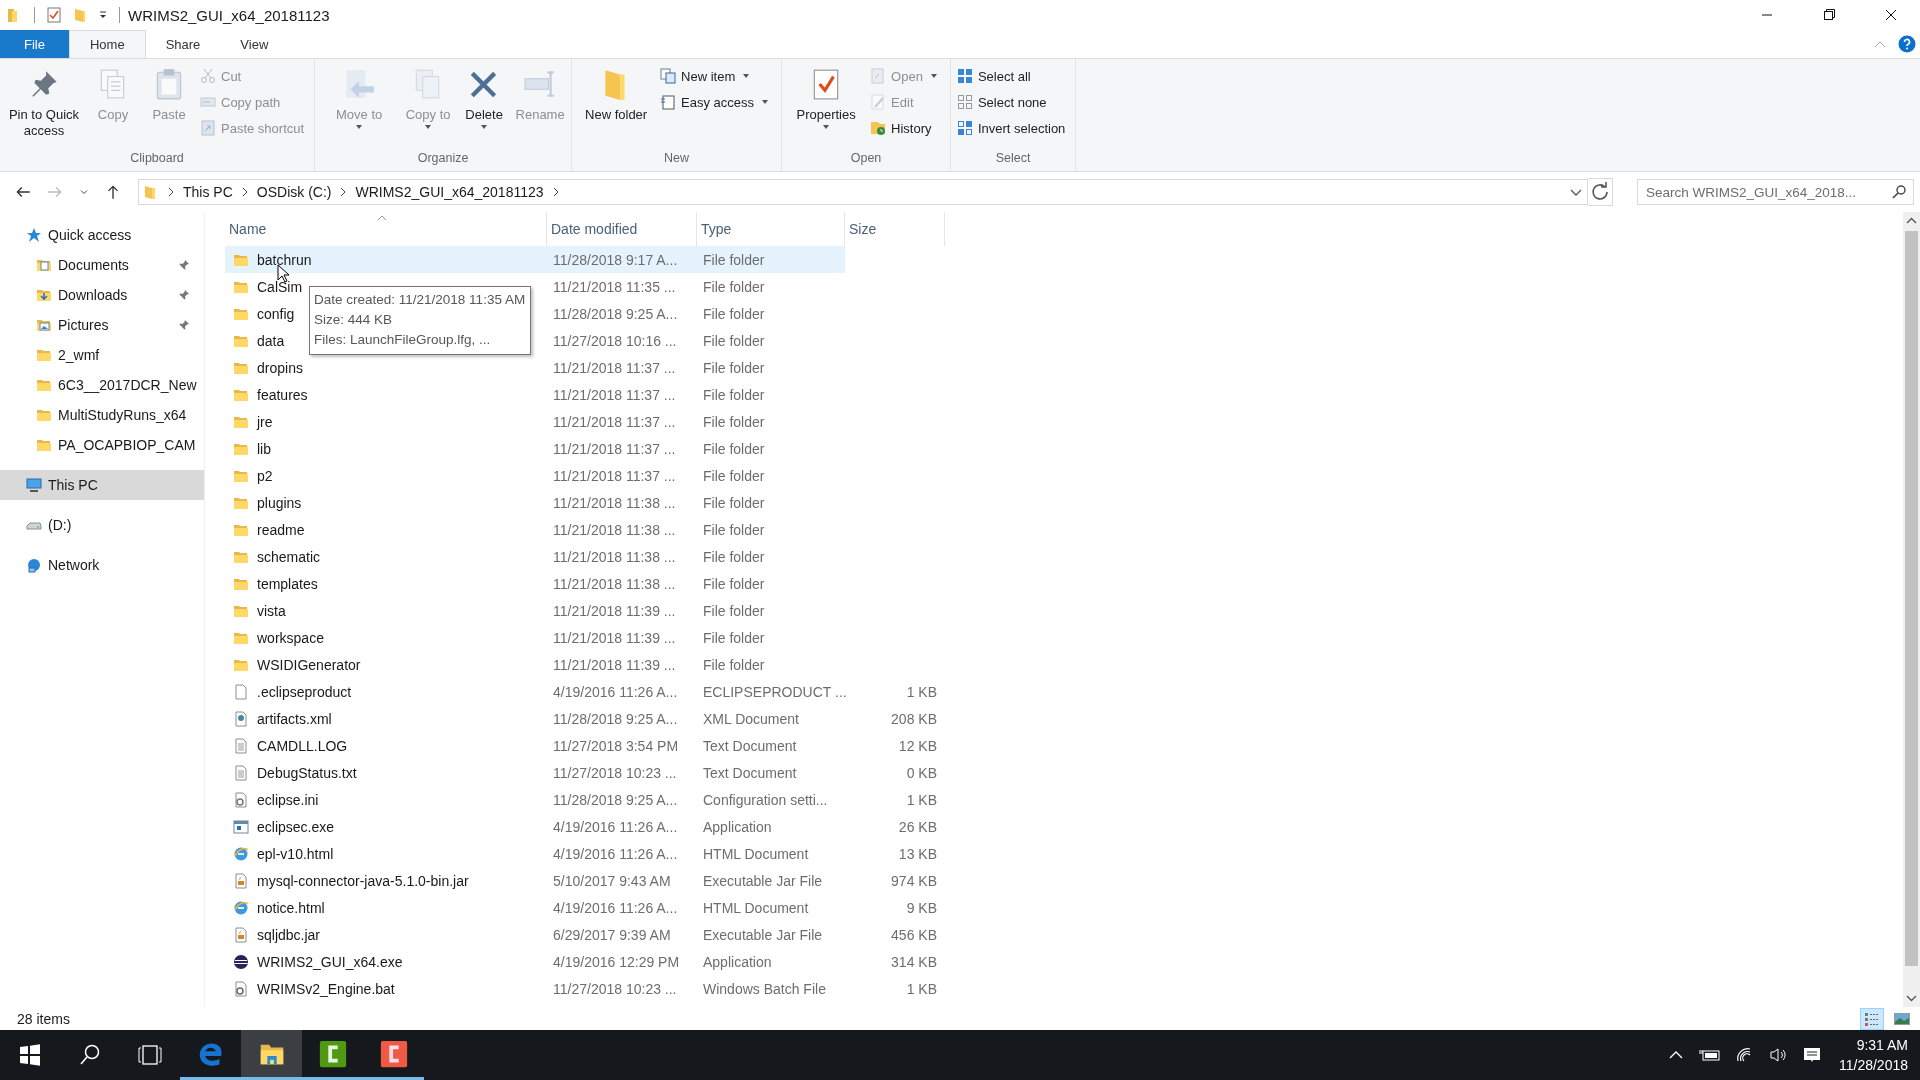  I want to click on group-label: Organize, so click(443, 159).